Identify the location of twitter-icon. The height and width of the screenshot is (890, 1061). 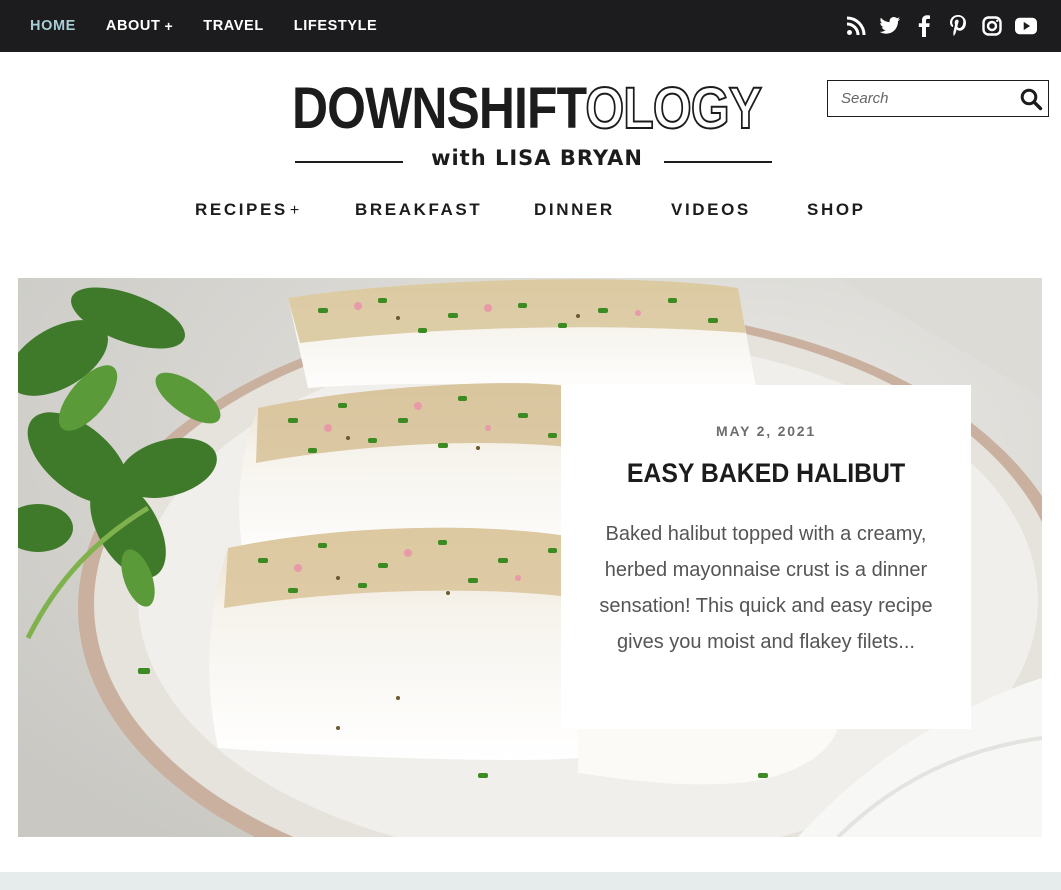
(890, 26).